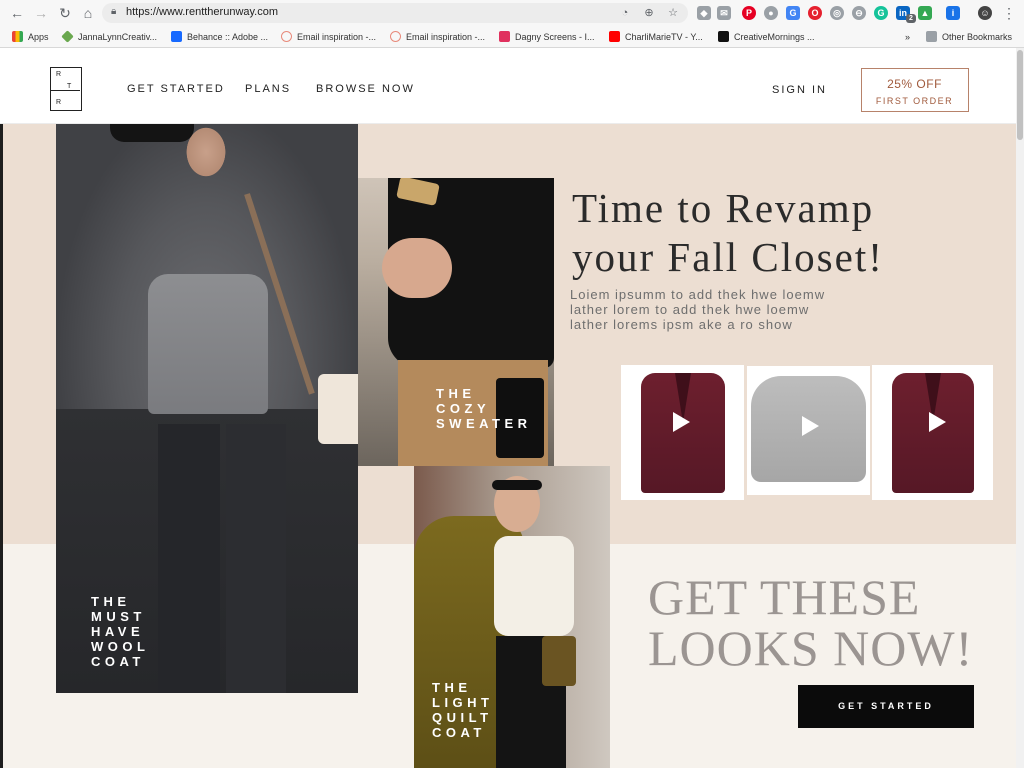 This screenshot has height=768, width=1024. I want to click on rtr-logo: R T R, so click(66, 89).